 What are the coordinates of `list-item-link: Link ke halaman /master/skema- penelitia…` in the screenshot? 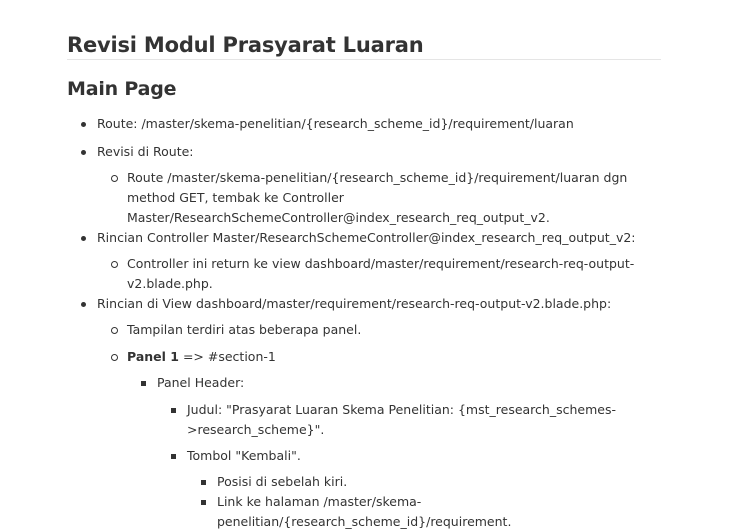 It's located at (424, 512).